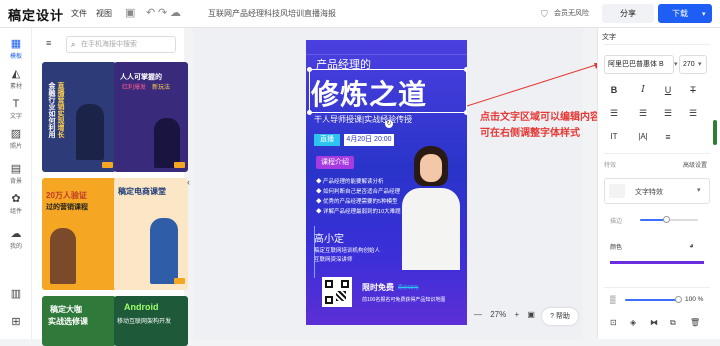 This screenshot has width=720, height=346. I want to click on advanced-settings-link: 高级设置, so click(695, 164).